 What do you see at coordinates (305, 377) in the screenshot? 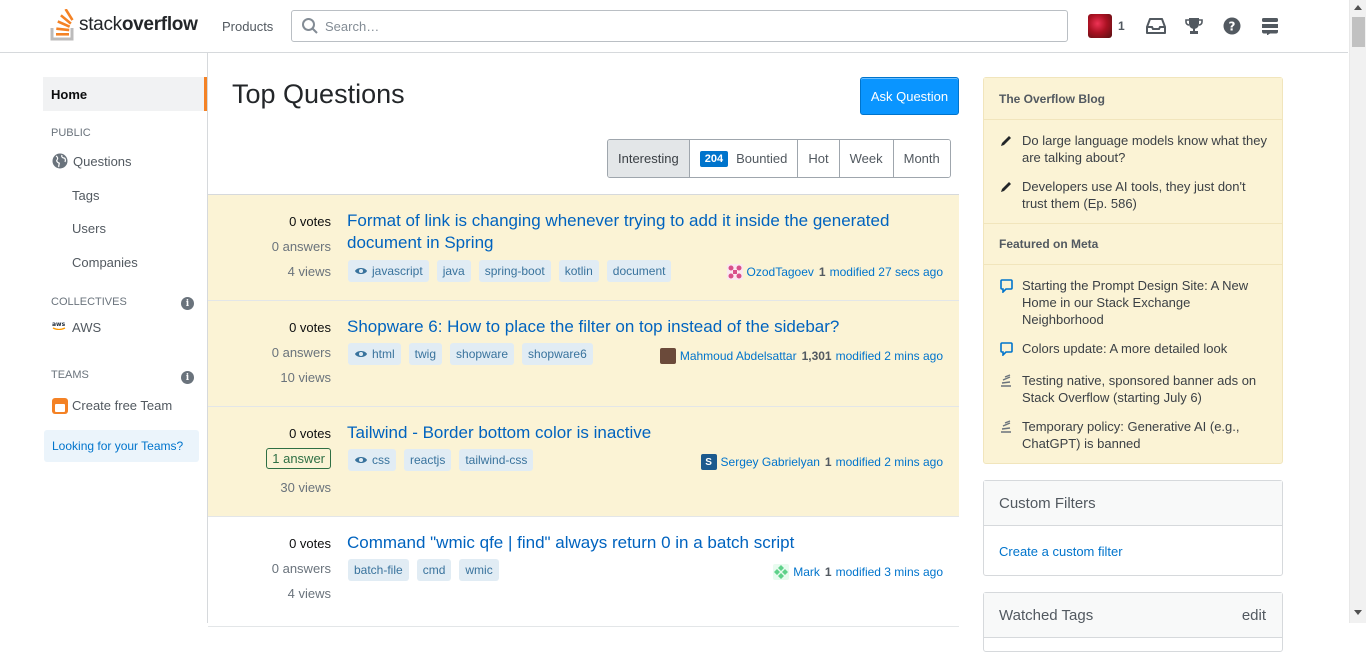
I see `view-count: 10 views` at bounding box center [305, 377].